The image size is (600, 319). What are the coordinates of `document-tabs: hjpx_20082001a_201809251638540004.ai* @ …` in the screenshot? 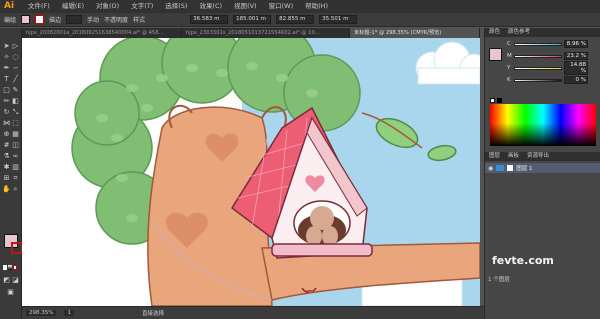 It's located at (251, 33).